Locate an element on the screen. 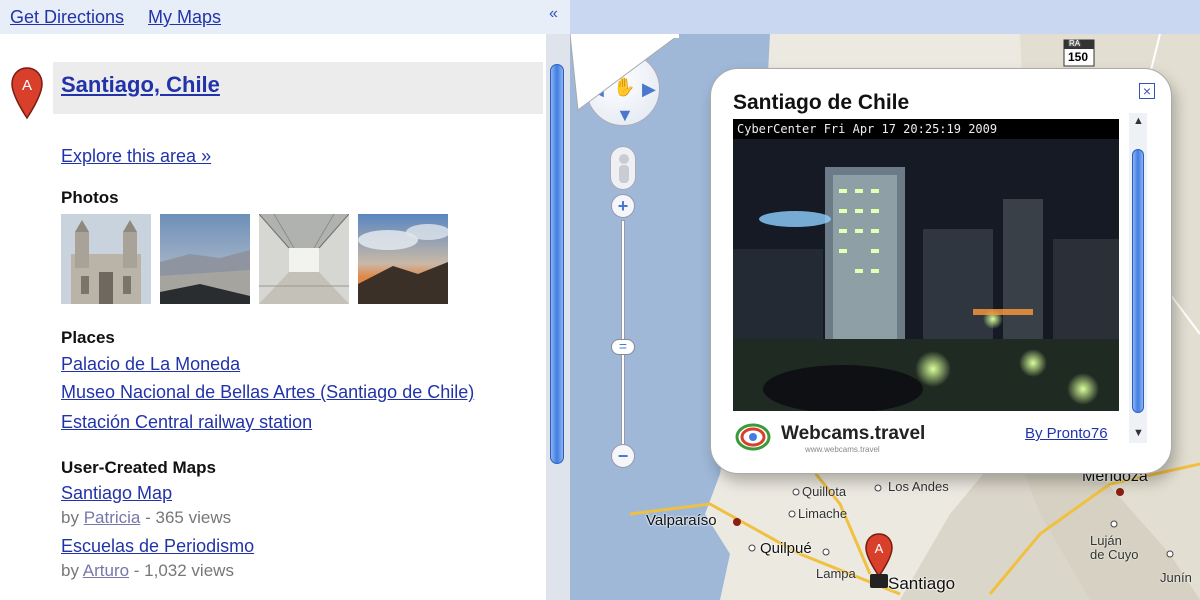 This screenshot has width=1200, height=600. info-window-scroll-thumb is located at coordinates (1138, 281).